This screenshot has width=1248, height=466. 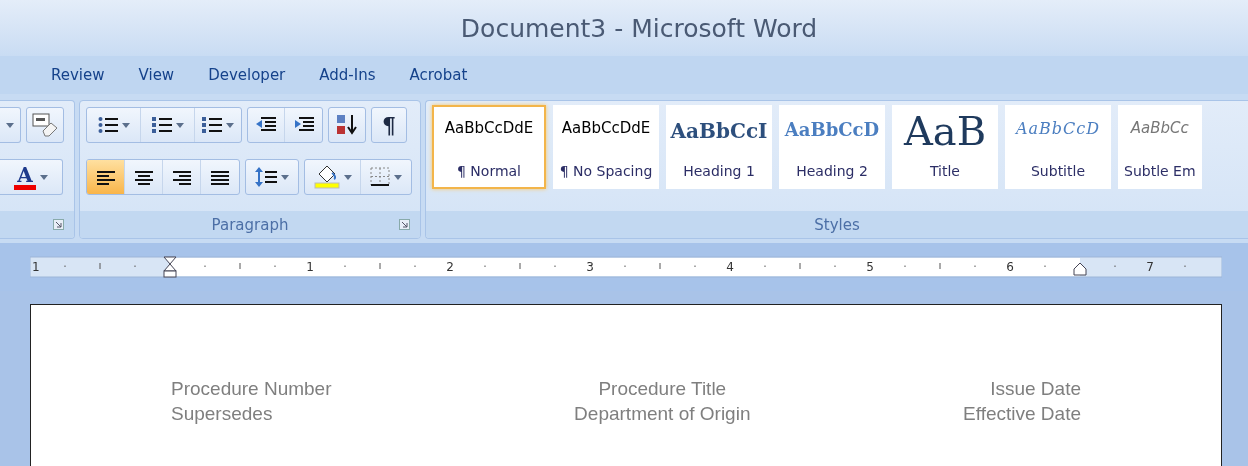 What do you see at coordinates (107, 125) in the screenshot?
I see `bullet-list-icon` at bounding box center [107, 125].